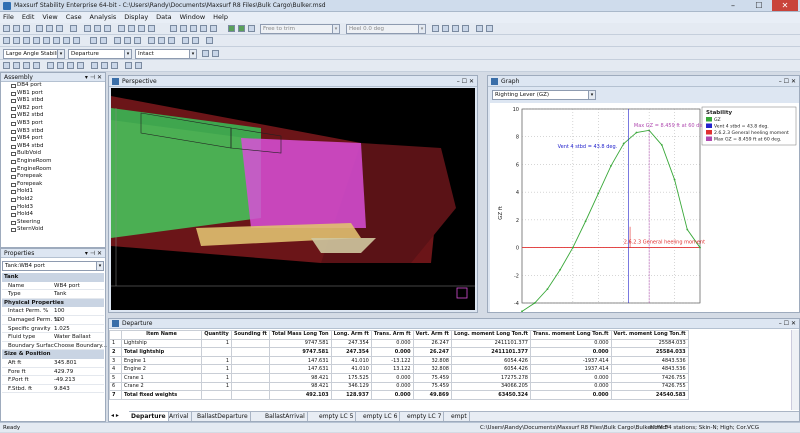 The image size is (800, 433). What do you see at coordinates (6, 28) in the screenshot?
I see `new-icon` at bounding box center [6, 28].